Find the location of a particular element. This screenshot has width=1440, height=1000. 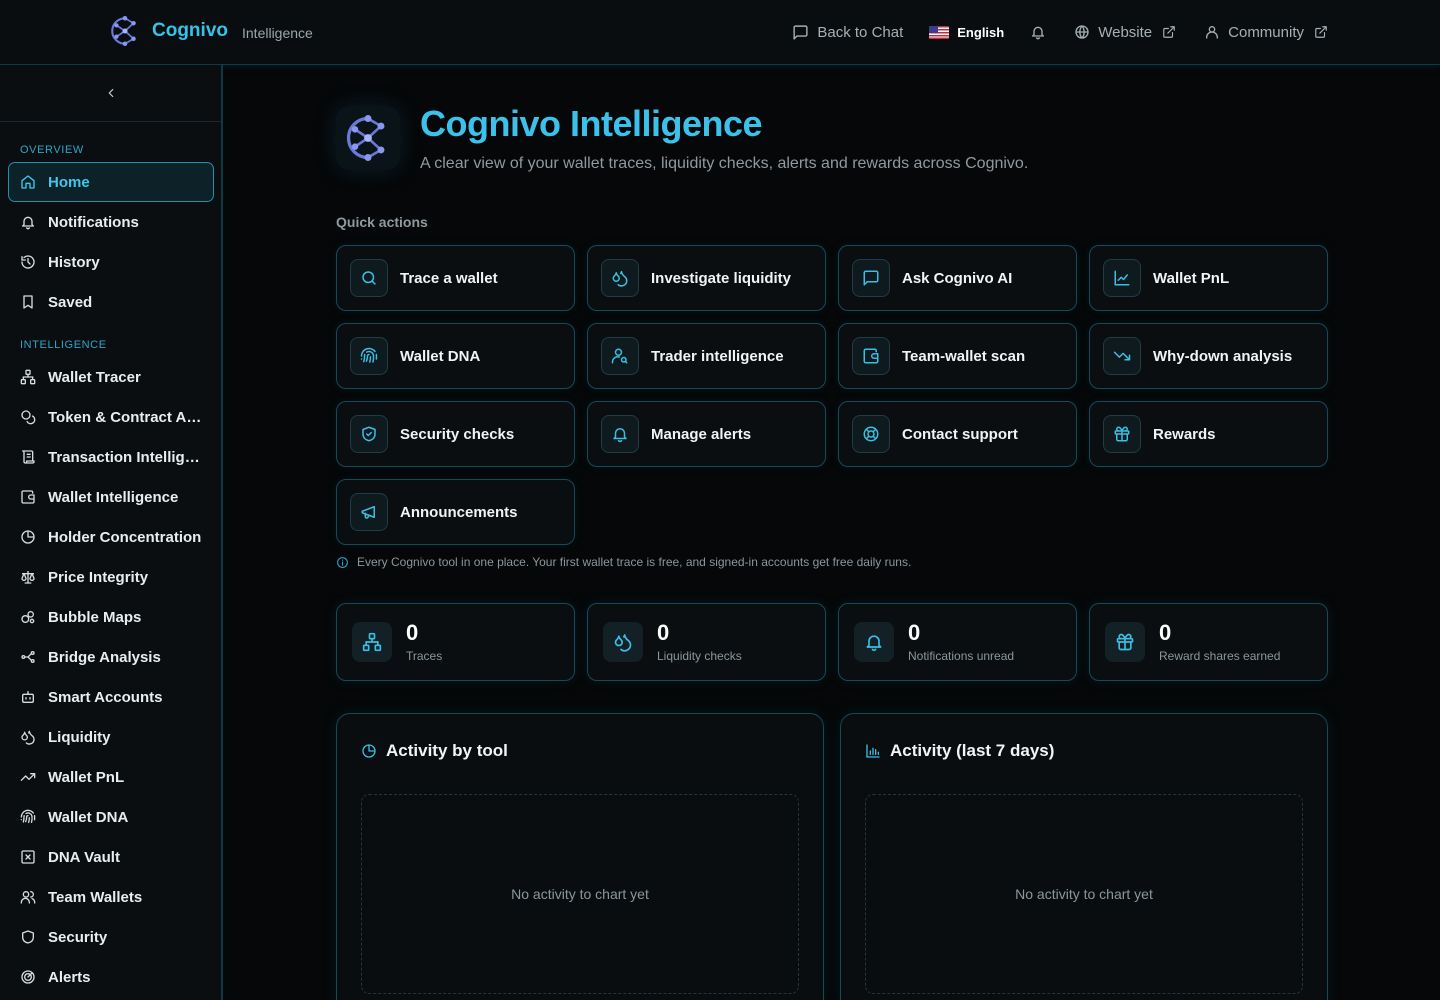

panel-header: Activity (last 7 days) is located at coordinates (959, 751).